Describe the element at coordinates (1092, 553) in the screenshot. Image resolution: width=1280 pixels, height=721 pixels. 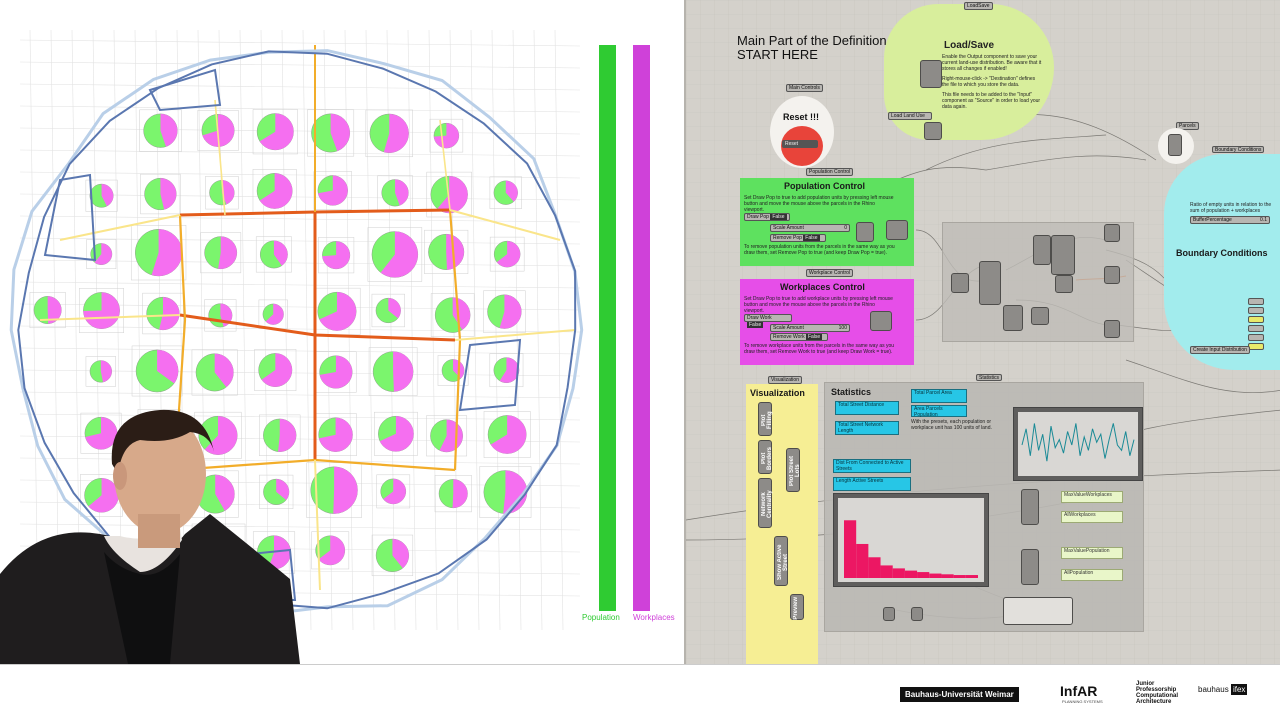
I see `panel-max-population: MaxValuePopulation` at that location.